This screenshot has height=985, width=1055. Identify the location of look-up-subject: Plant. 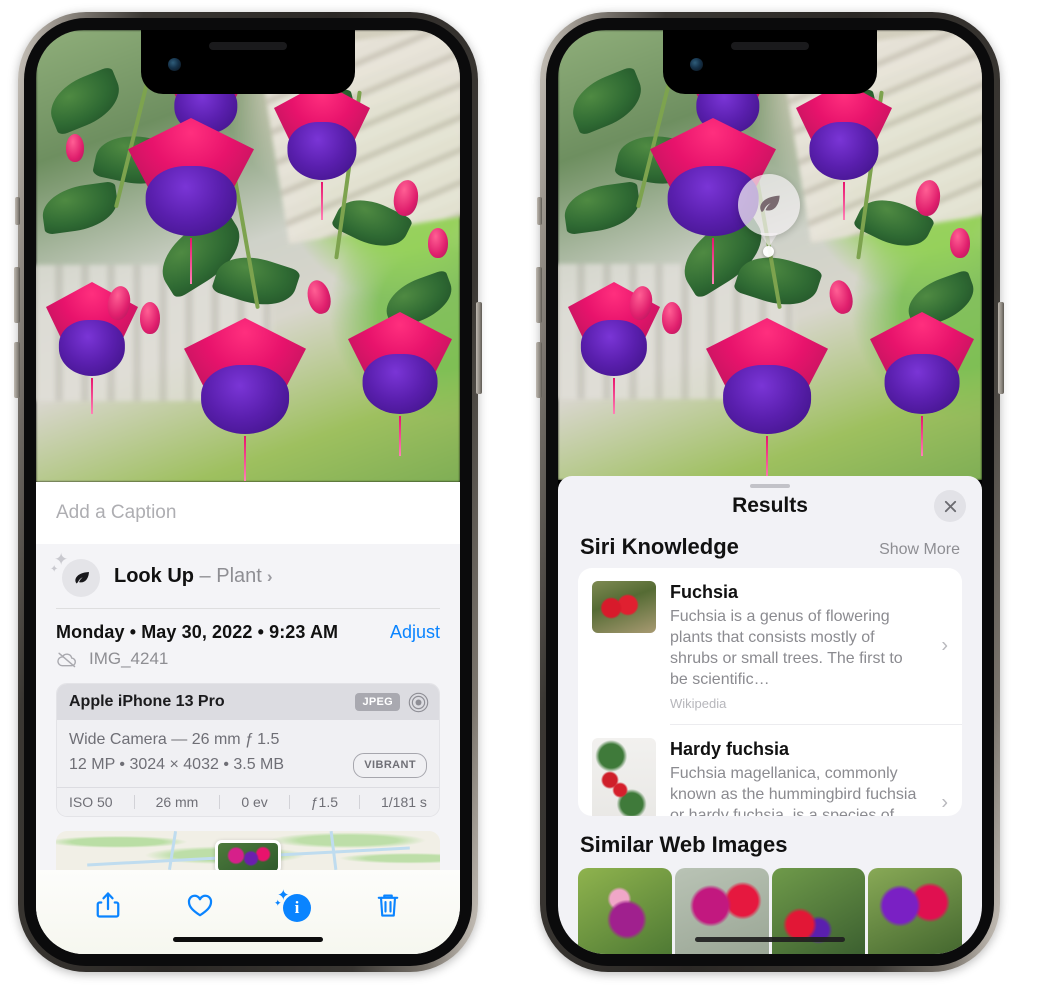
(239, 575).